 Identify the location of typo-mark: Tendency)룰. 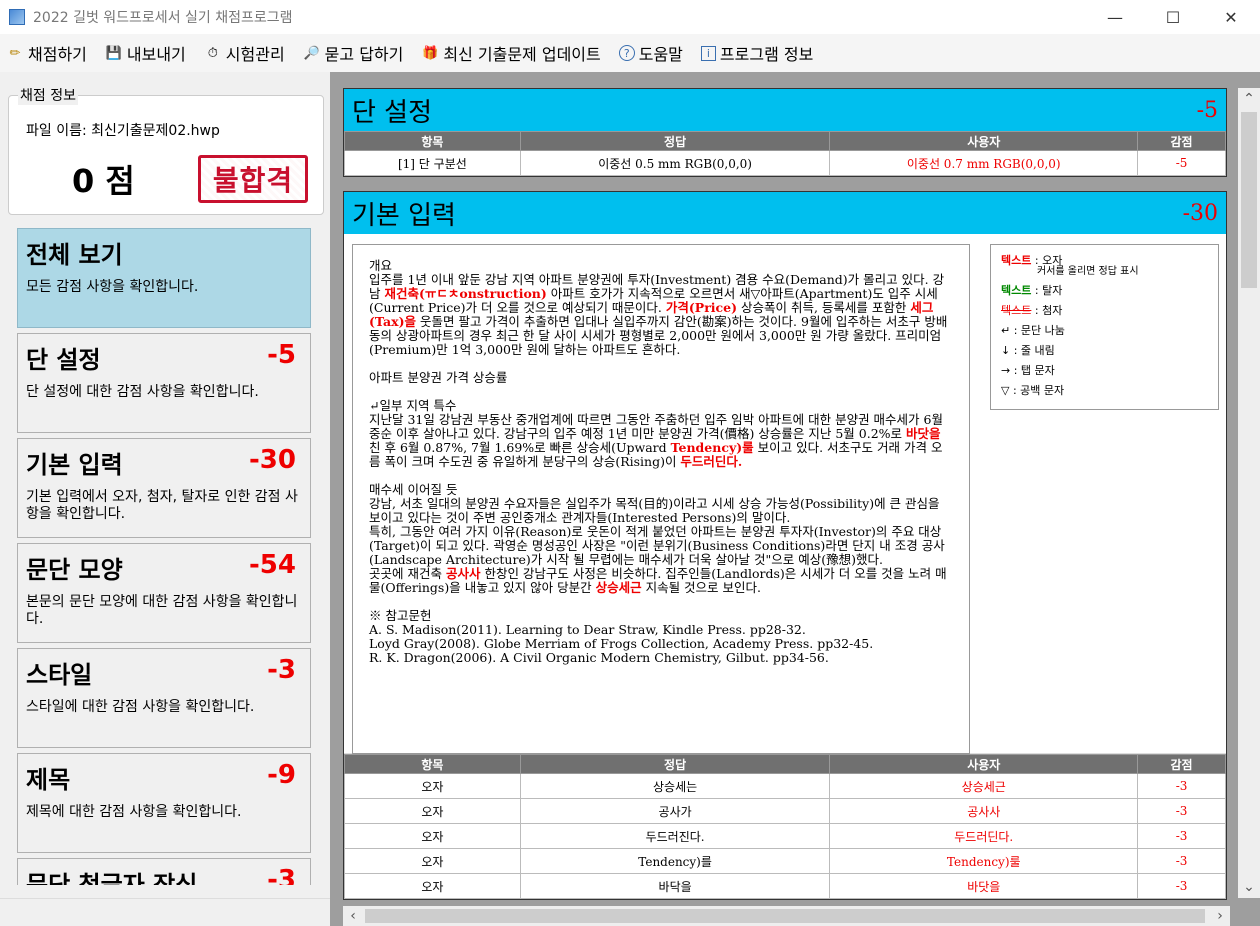
(712, 447).